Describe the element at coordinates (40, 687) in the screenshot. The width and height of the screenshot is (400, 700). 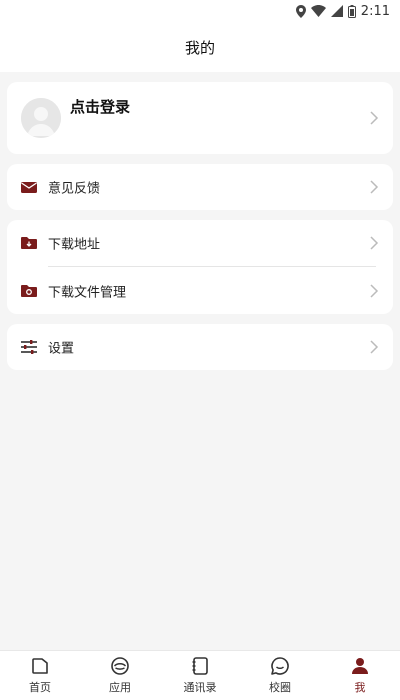
I see `tab-label: 首页` at that location.